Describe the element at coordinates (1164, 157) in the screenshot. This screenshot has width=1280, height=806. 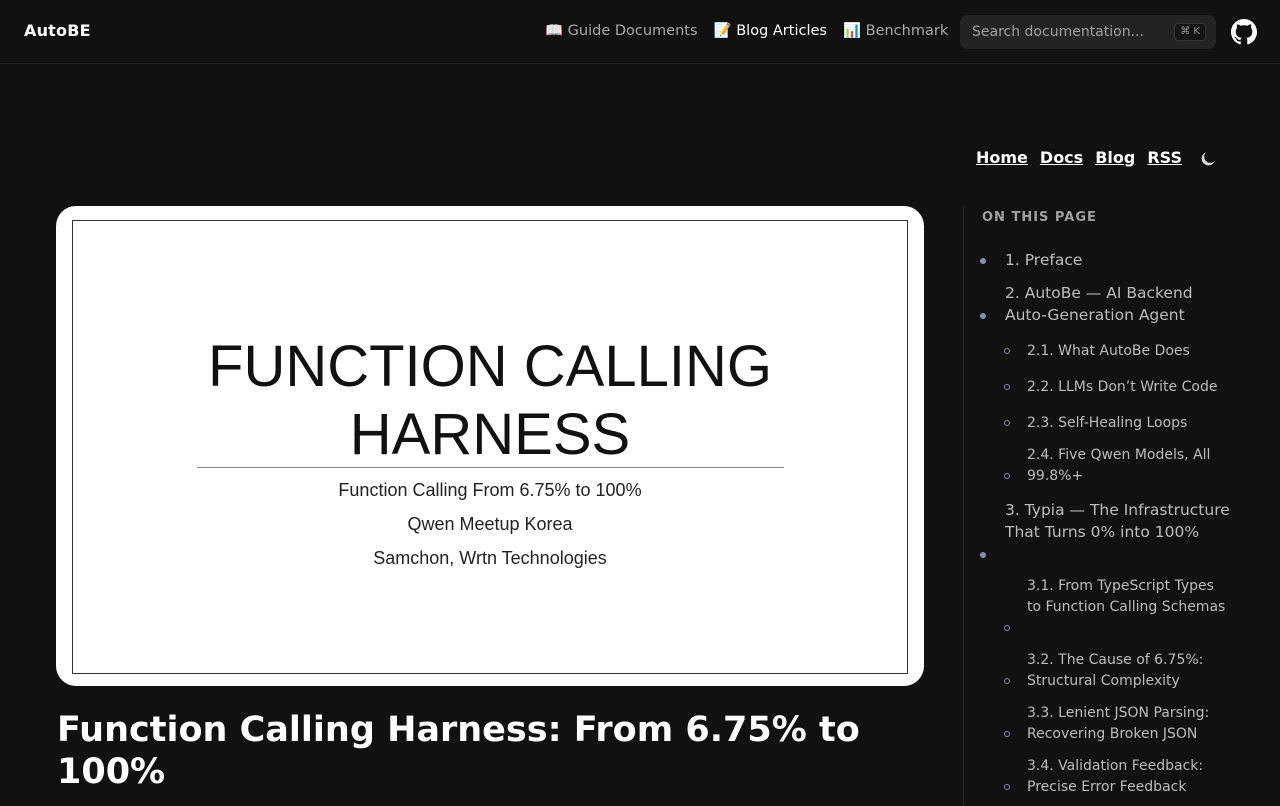
I see `header-link-rss: RSS` at that location.